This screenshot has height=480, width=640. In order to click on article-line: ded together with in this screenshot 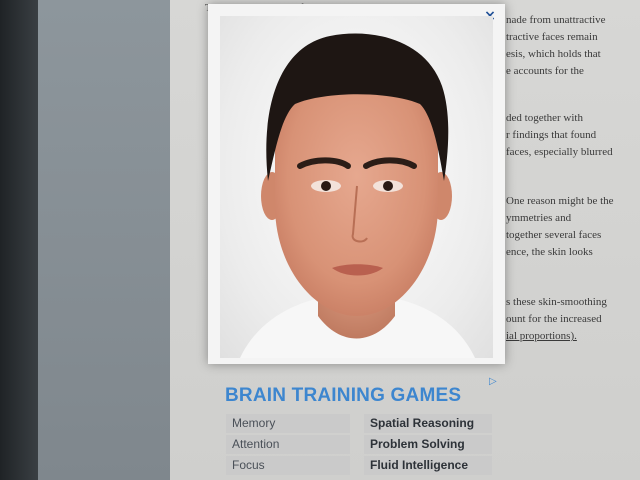, I will do `click(544, 118)`.